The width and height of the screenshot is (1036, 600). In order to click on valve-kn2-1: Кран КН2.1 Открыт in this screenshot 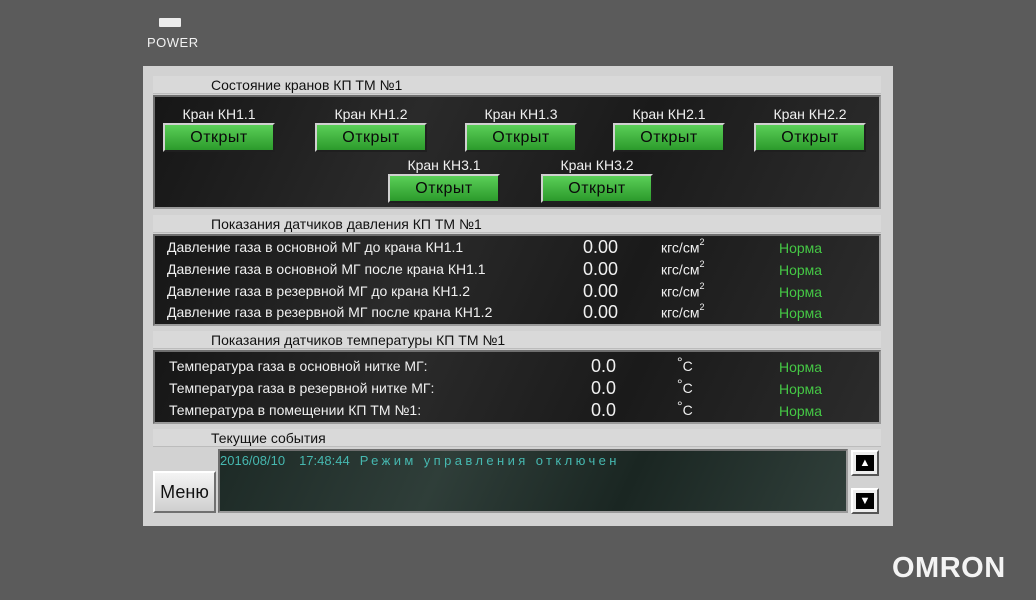, I will do `click(669, 128)`.